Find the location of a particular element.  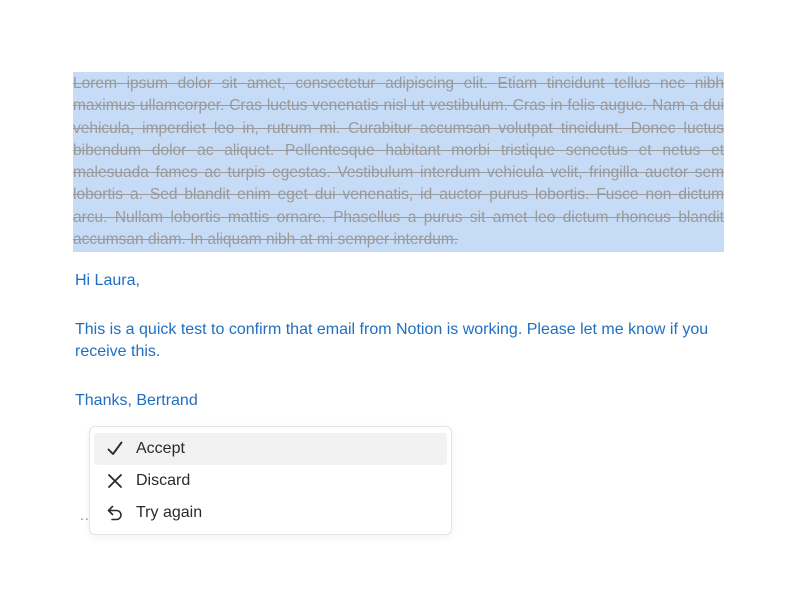

check-icon is located at coordinates (115, 448).